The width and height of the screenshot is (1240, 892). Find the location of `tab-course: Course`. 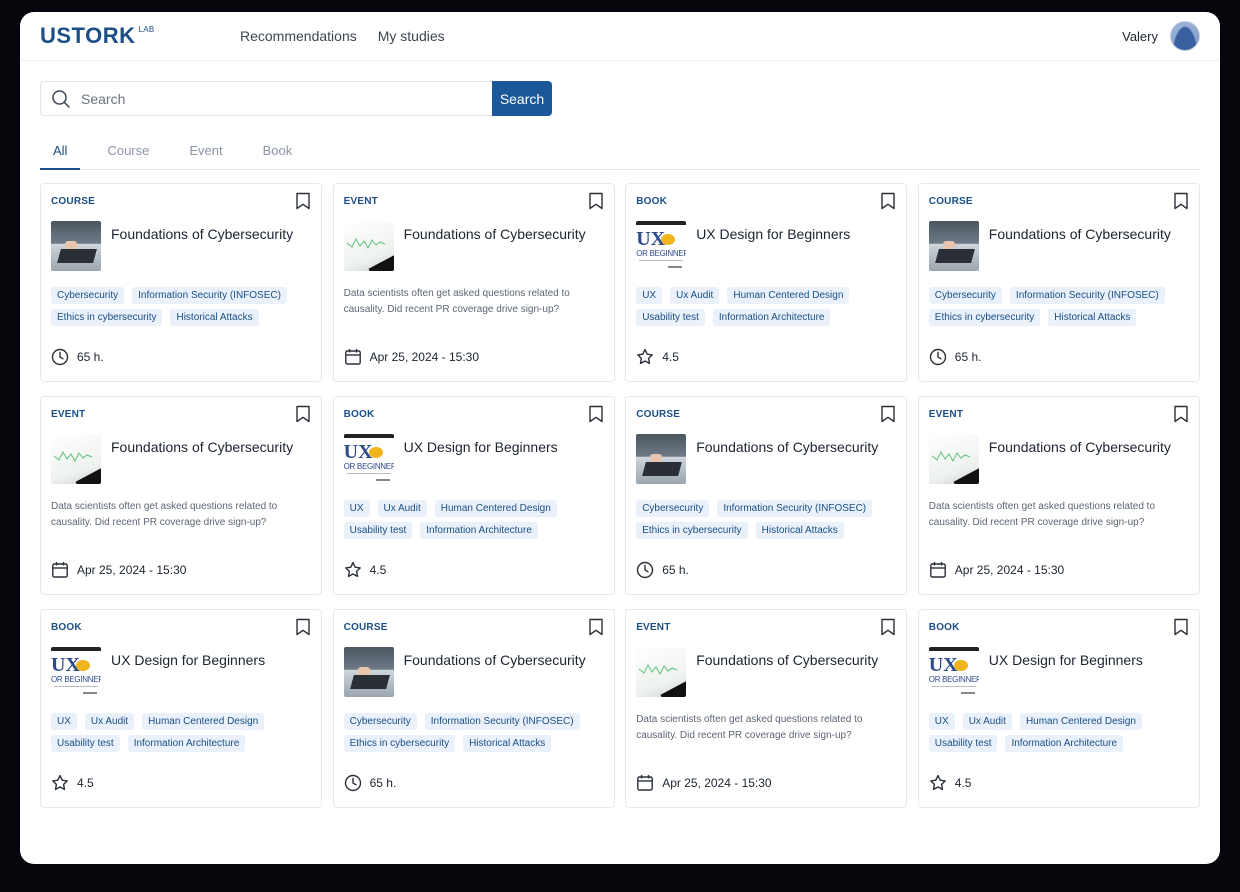

tab-course: Course is located at coordinates (128, 154).